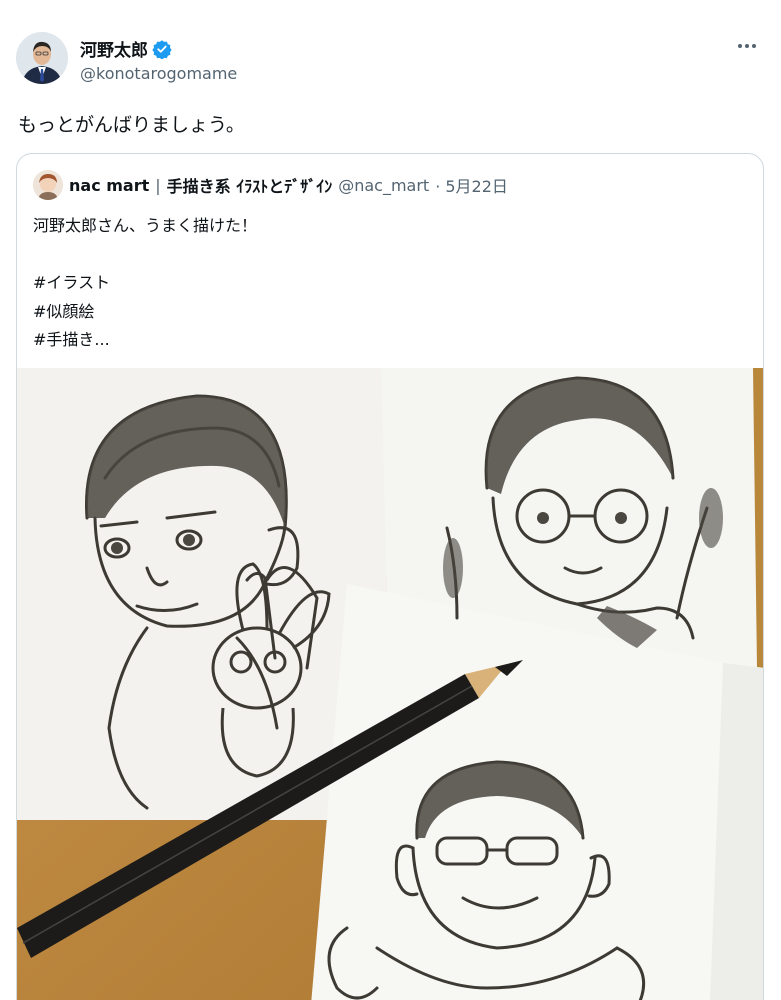 Image resolution: width=781 pixels, height=1000 pixels. I want to click on quoted-author-bio-name: 手描き系 ｲﾗｽﾄとﾃﾞｻﾞｲﾝ, so click(250, 185).